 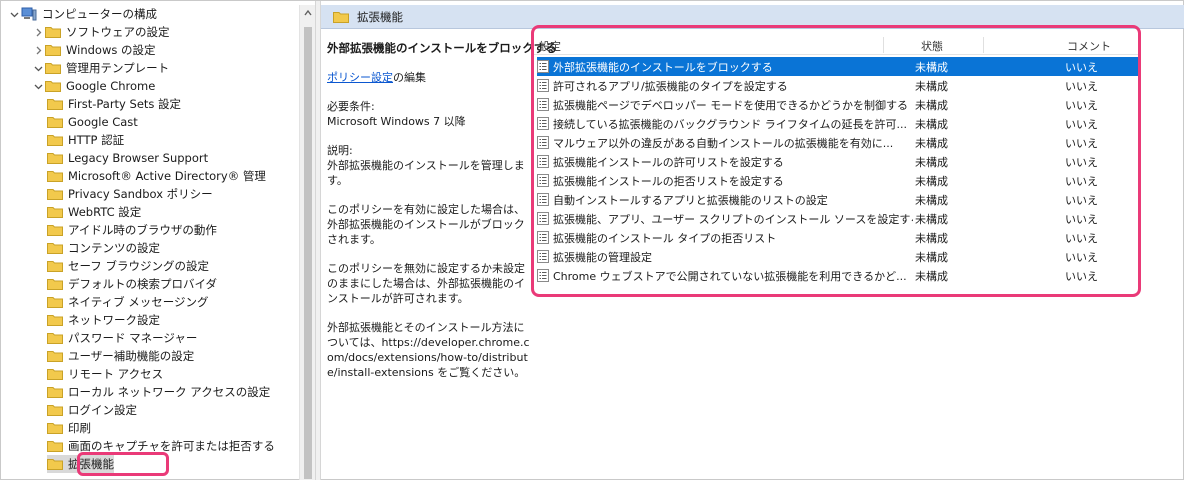 What do you see at coordinates (442, 48) in the screenshot?
I see `policy-title: 外部拡張機能のインストールをブロックする` at bounding box center [442, 48].